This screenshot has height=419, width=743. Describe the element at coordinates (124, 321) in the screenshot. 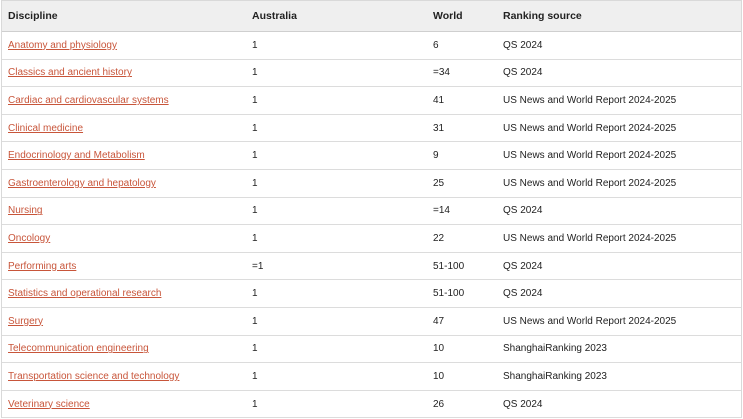

I see `discipline-link-cell: Surgery` at that location.